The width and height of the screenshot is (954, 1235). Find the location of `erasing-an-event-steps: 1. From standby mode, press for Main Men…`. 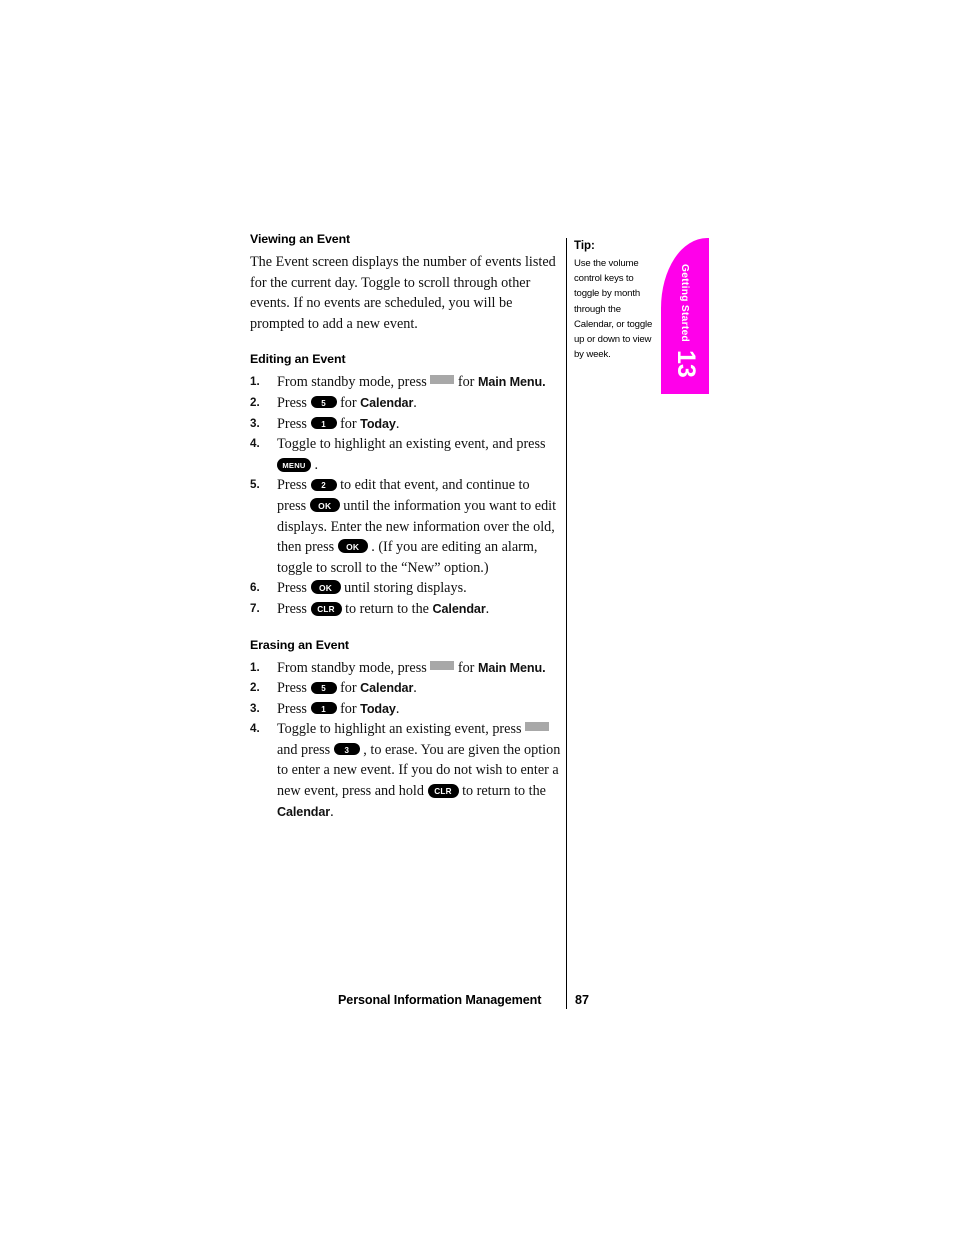

erasing-an-event-steps: 1. From standby mode, press for Main Men… is located at coordinates (406, 740).